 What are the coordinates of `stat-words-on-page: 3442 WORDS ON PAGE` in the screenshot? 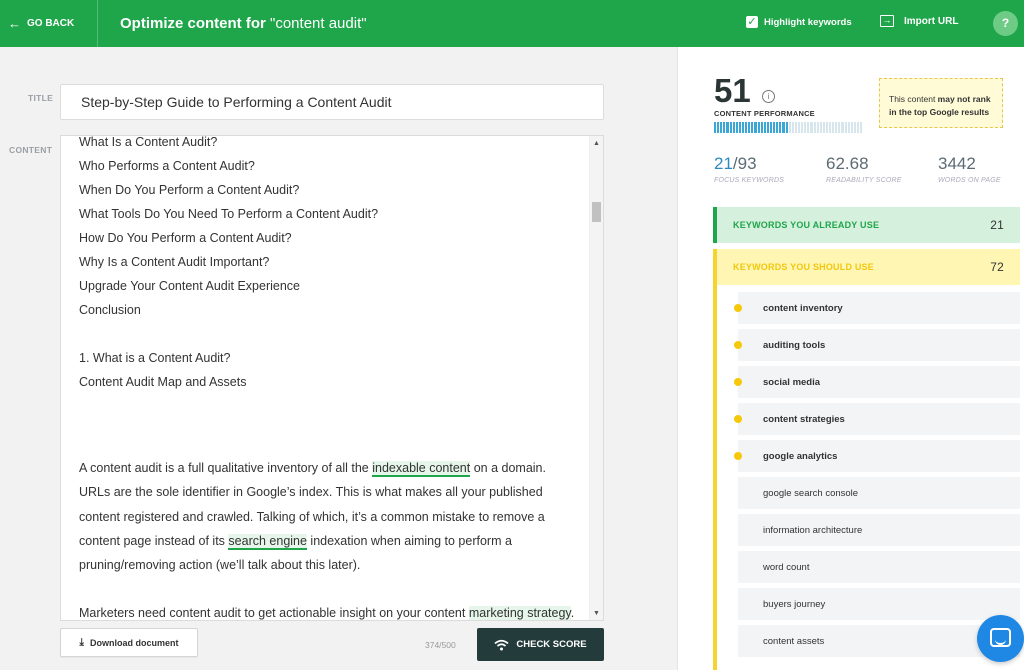 It's located at (969, 169).